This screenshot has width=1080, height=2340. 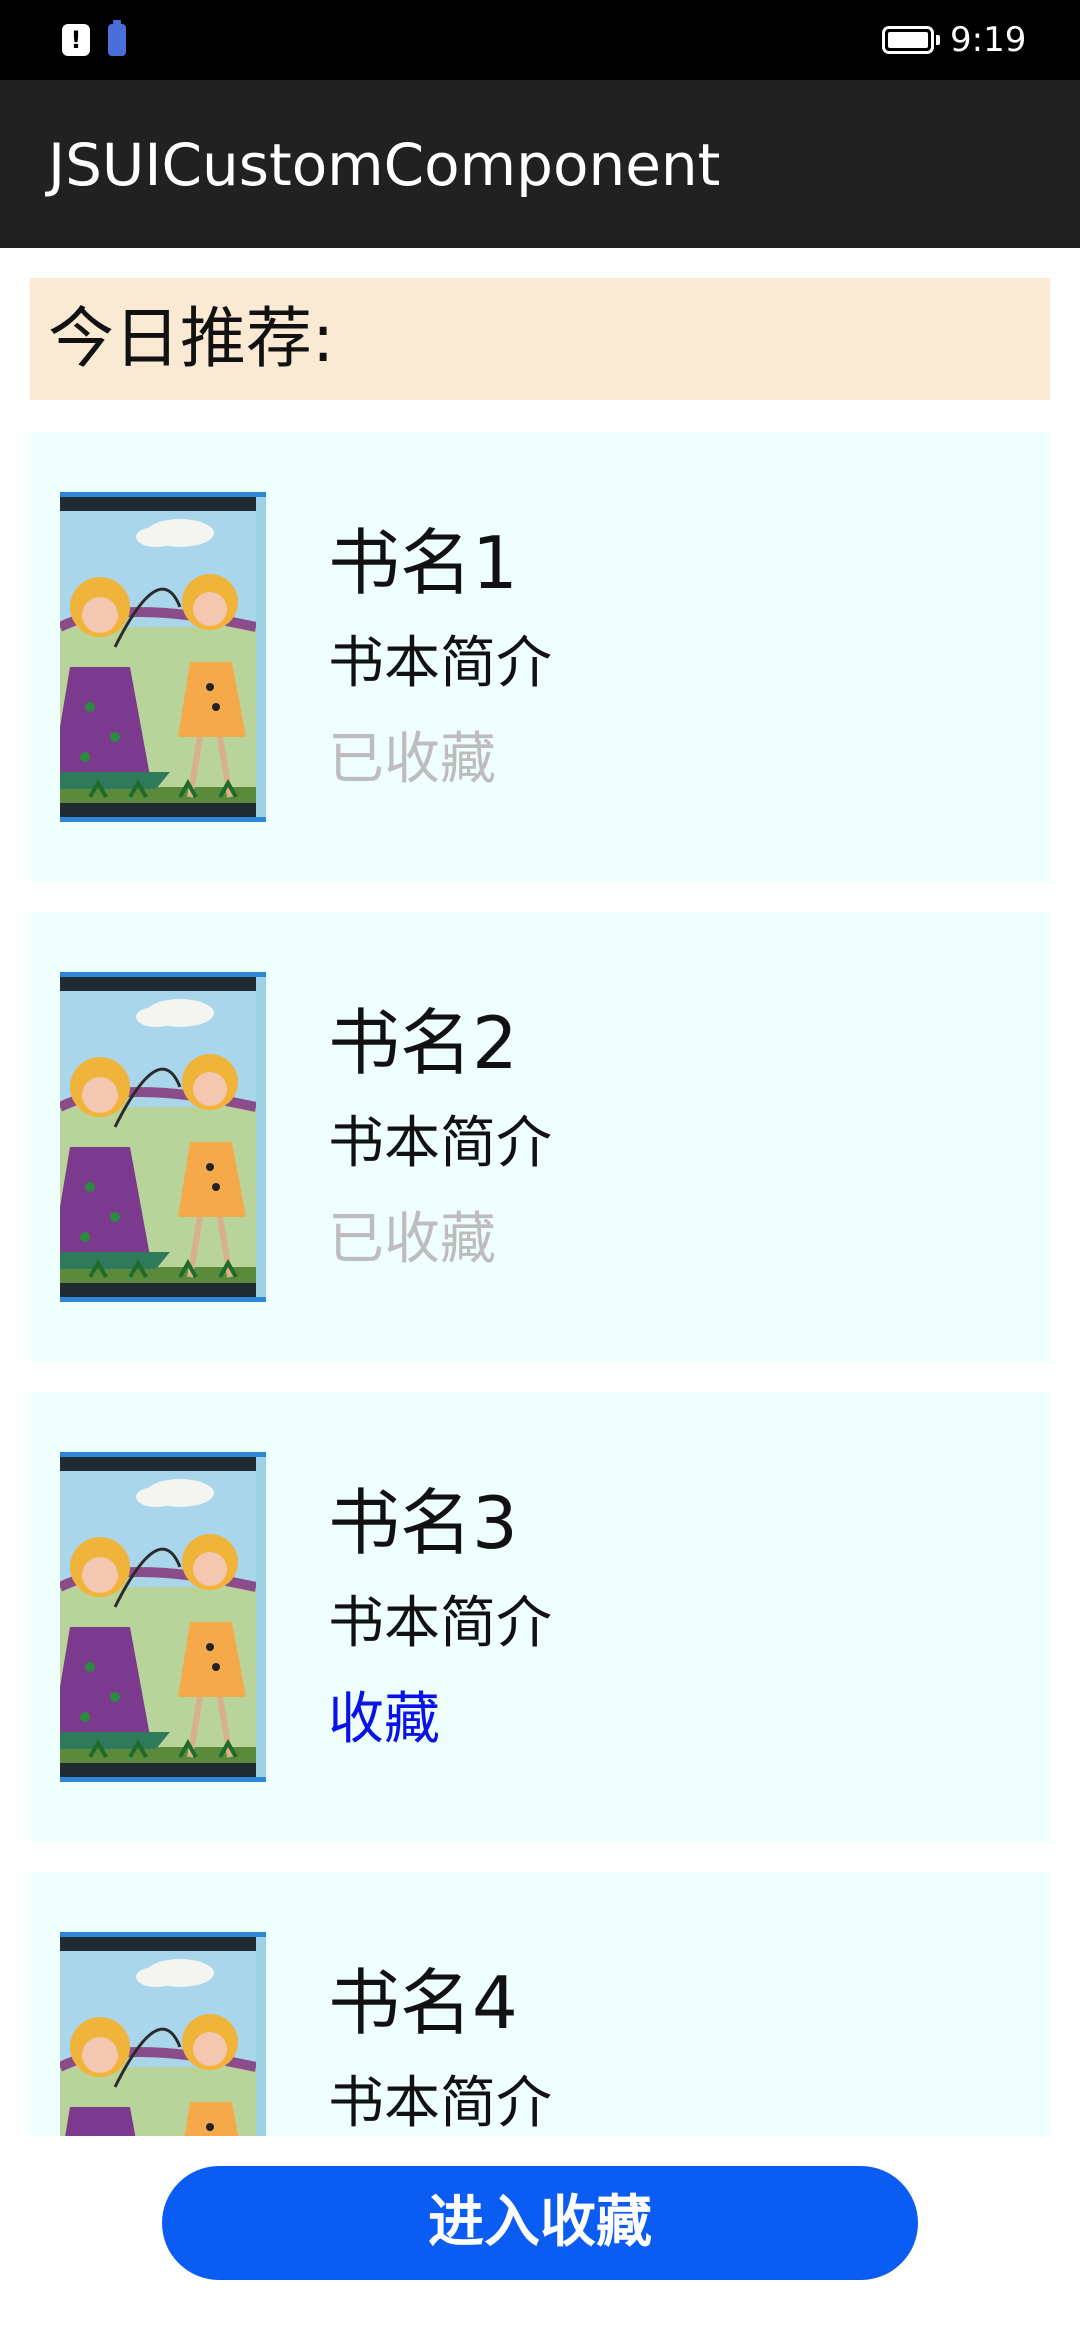 I want to click on book-title: 书名3, so click(x=423, y=1523).